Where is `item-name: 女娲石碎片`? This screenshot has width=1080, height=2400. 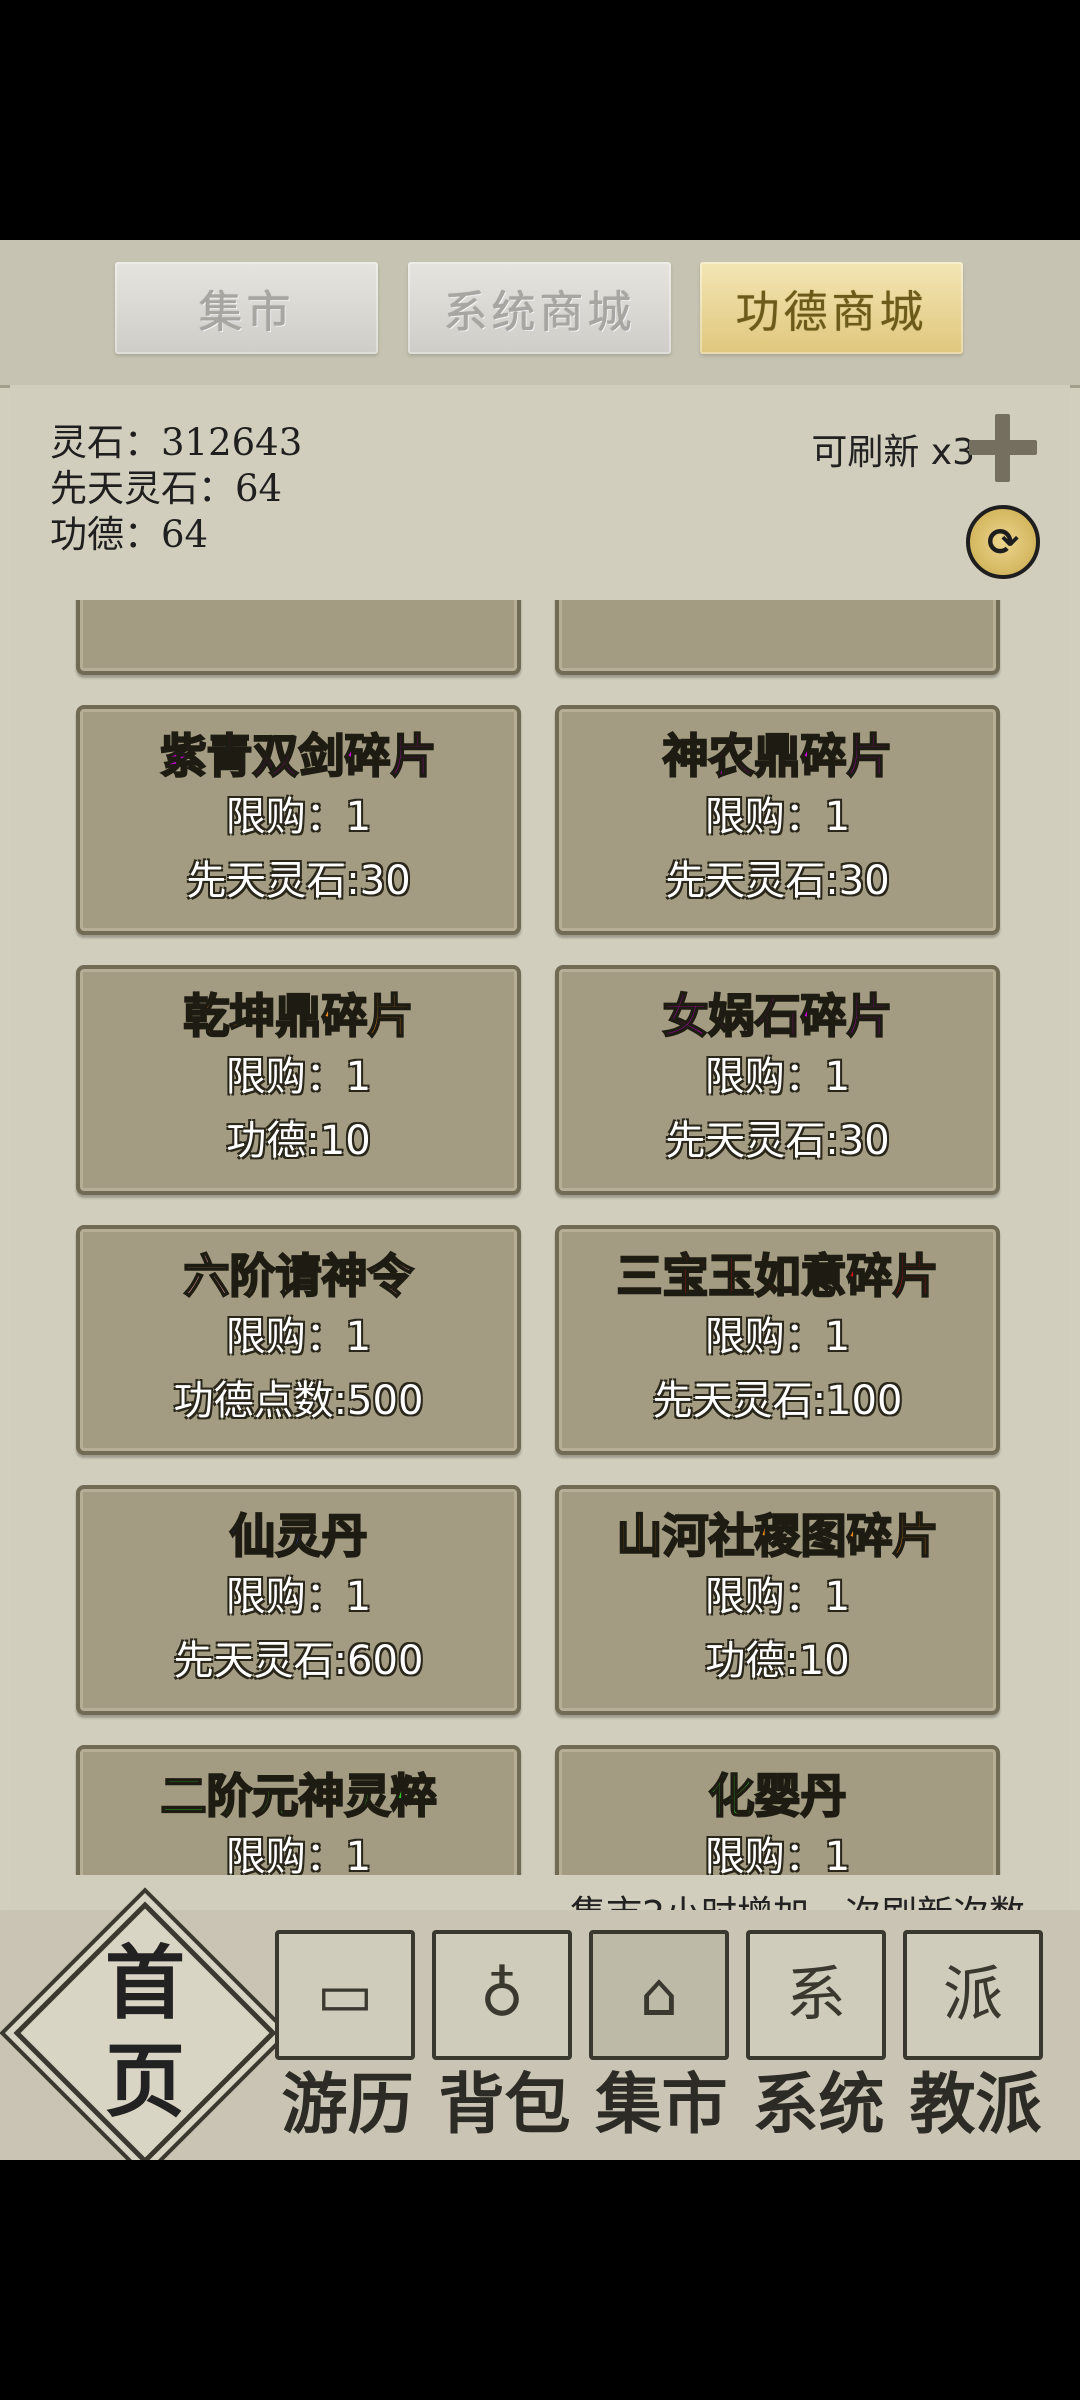
item-name: 女娲石碎片 is located at coordinates (778, 1016).